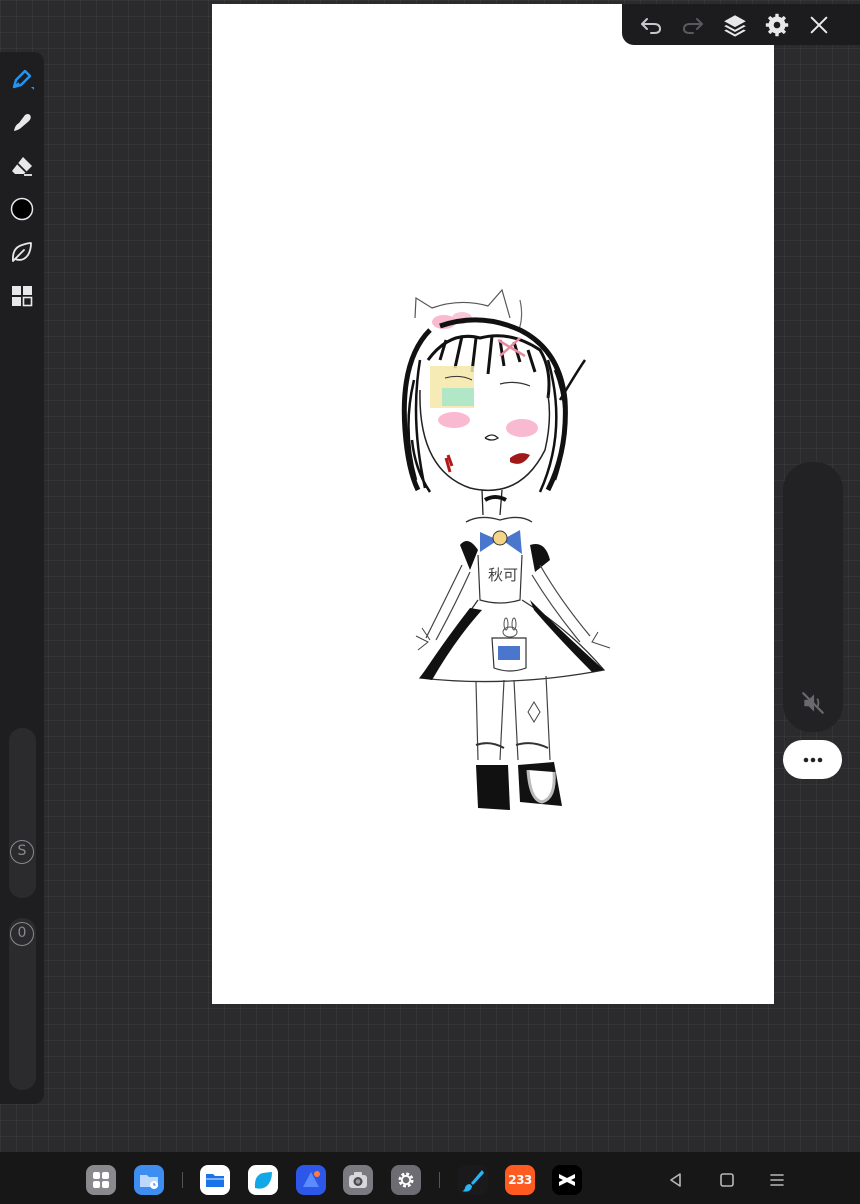  I want to click on redo-button, so click(693, 24).